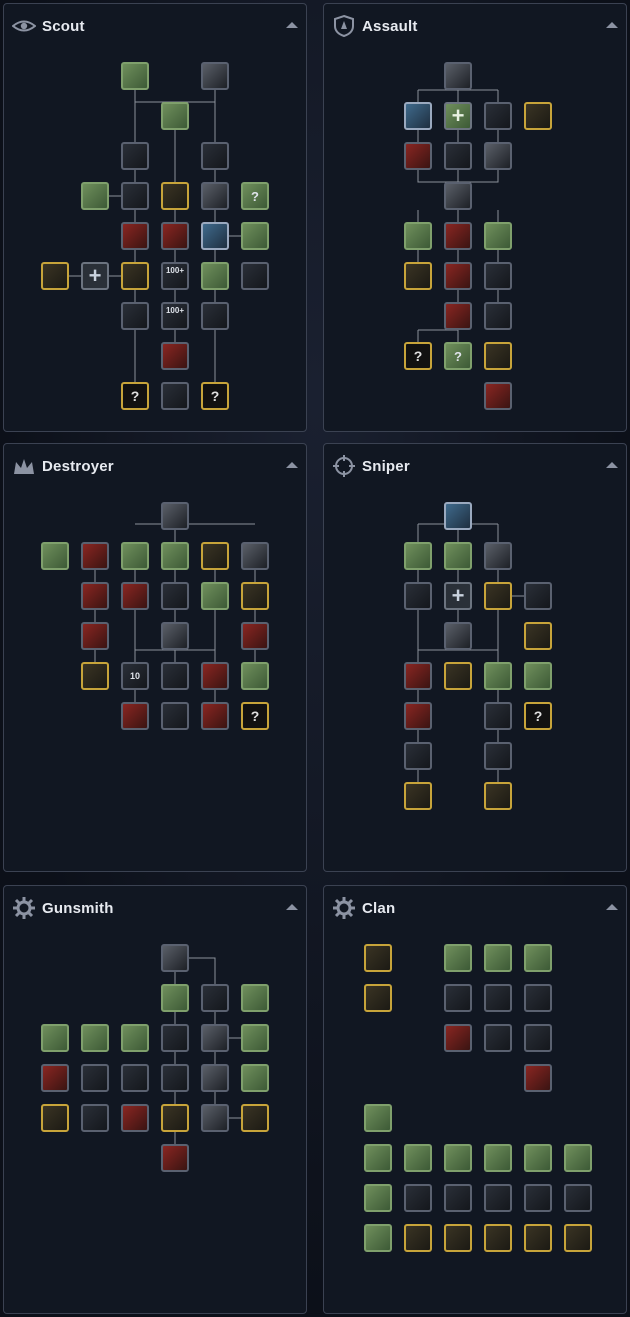  I want to click on assault-plus-skill-node: +, so click(458, 116).